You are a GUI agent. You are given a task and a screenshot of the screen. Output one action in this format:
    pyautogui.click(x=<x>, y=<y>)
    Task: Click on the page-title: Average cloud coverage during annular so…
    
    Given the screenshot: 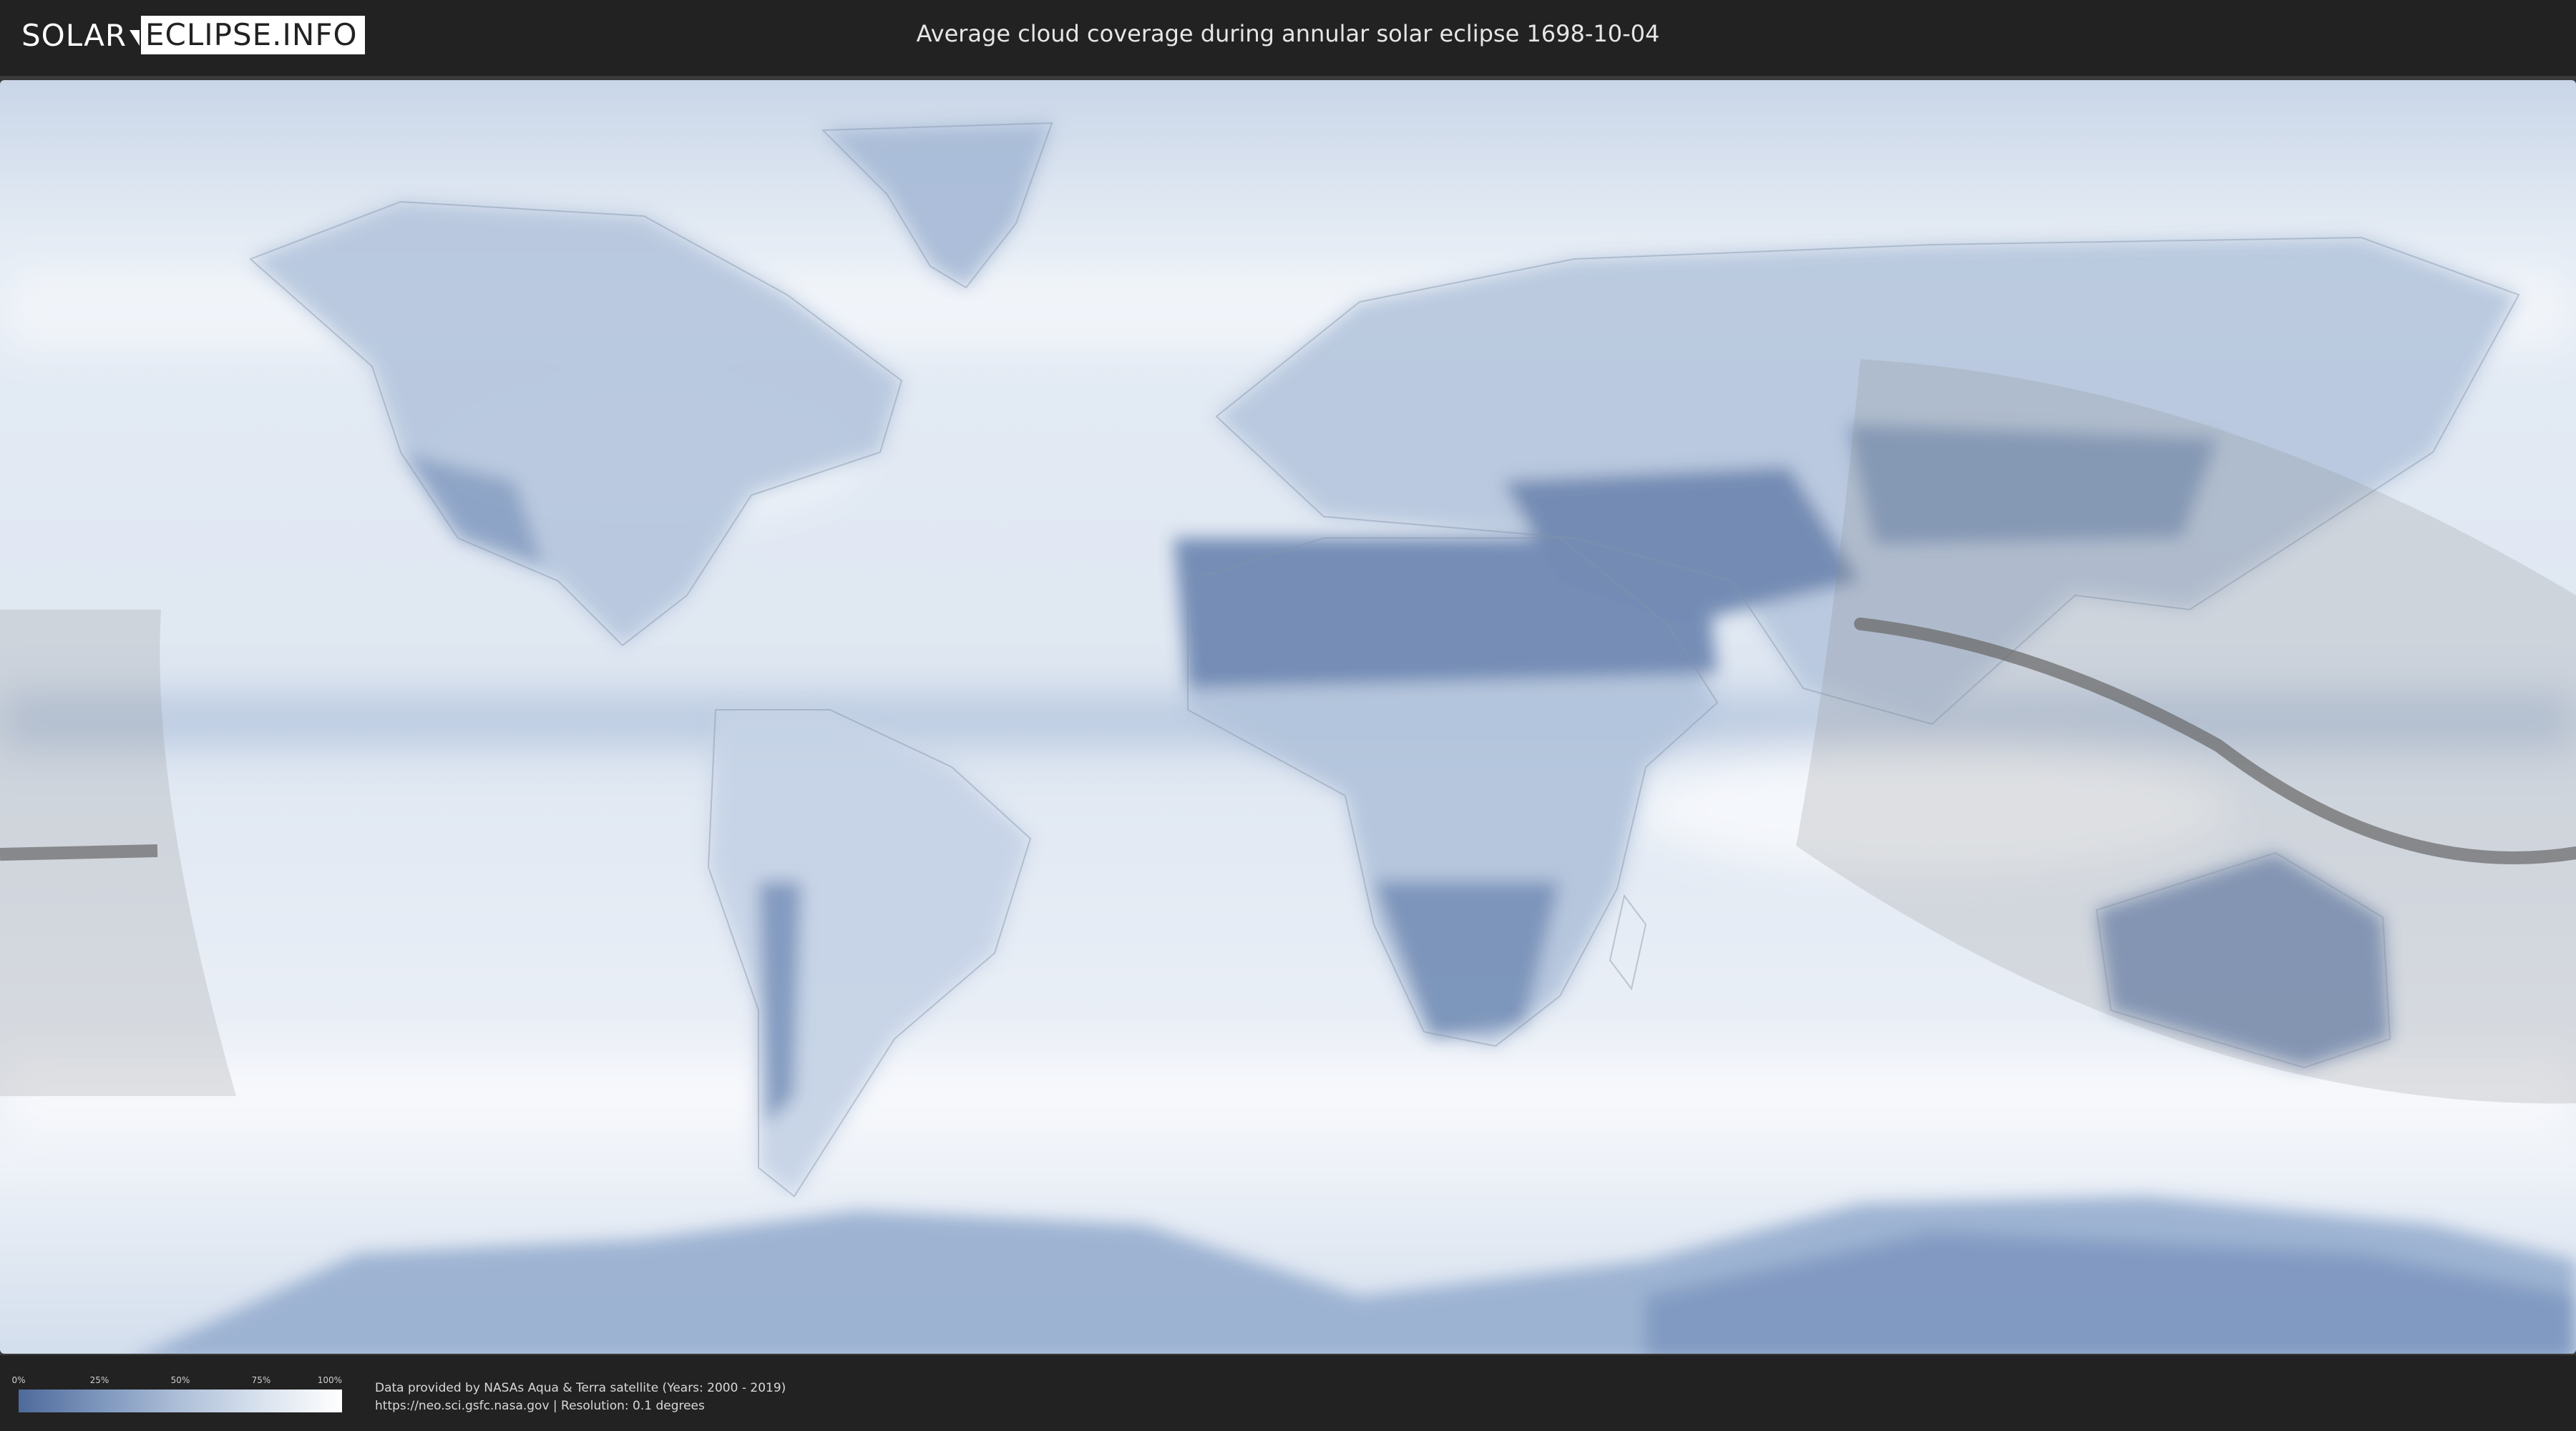 What is the action you would take?
    pyautogui.click(x=1288, y=33)
    